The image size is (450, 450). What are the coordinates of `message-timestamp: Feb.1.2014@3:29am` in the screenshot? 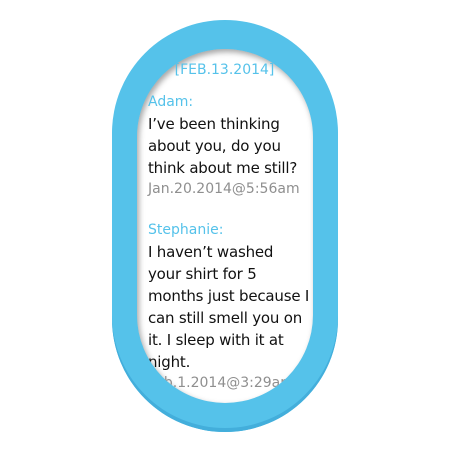 It's located at (221, 383).